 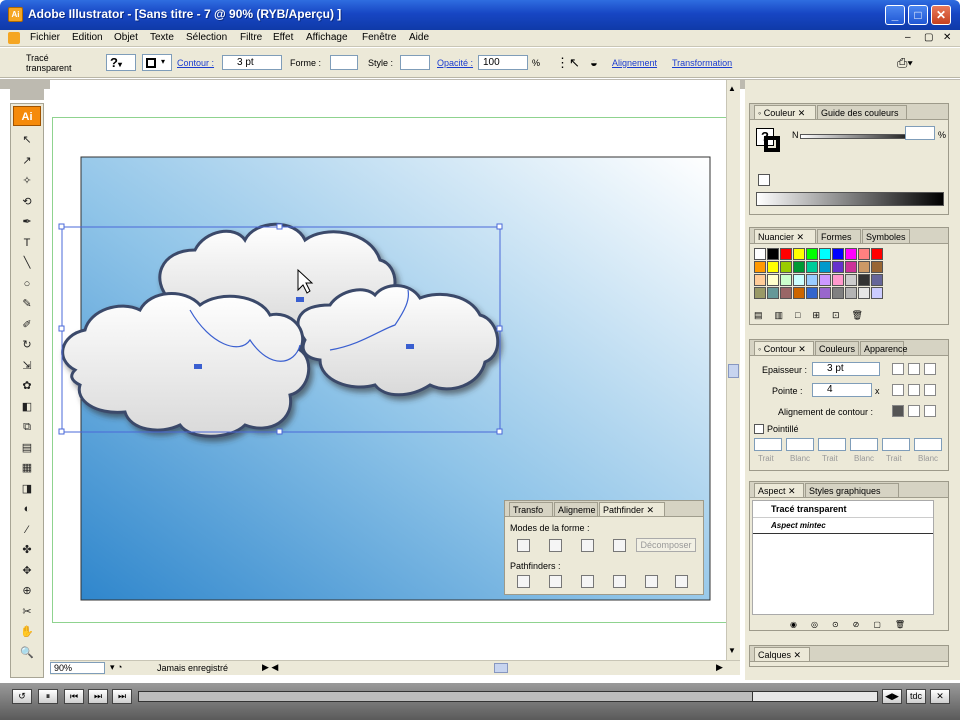 I want to click on tab-calques: Calques ✕, so click(x=782, y=654).